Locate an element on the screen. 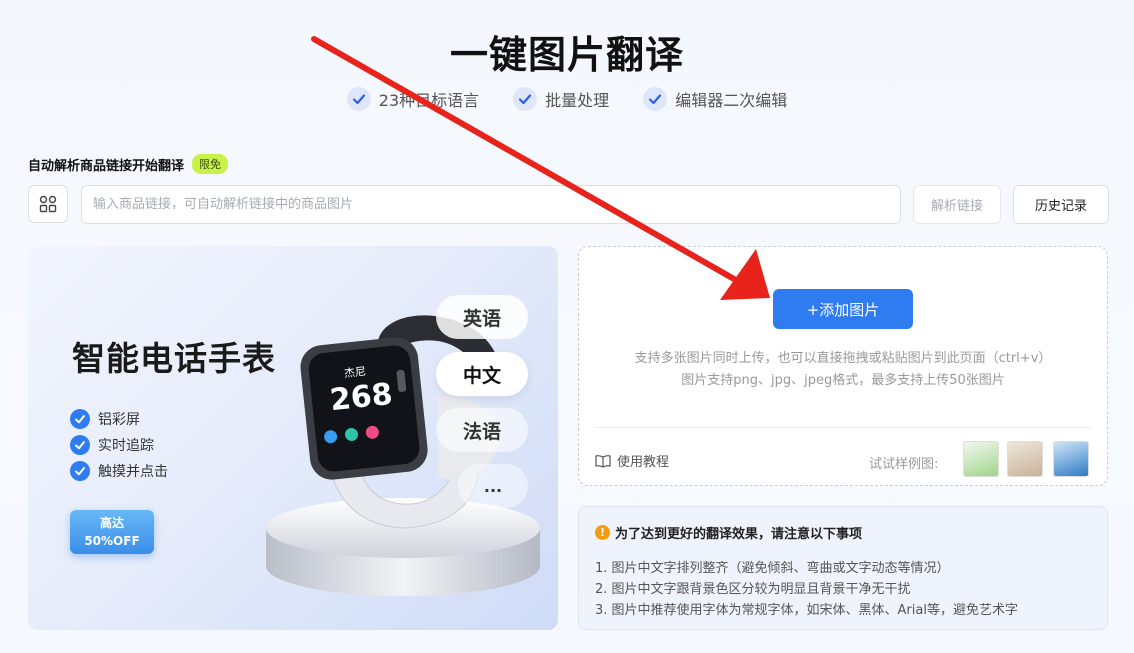  page-title: 一键图片翻译 is located at coordinates (566, 55).